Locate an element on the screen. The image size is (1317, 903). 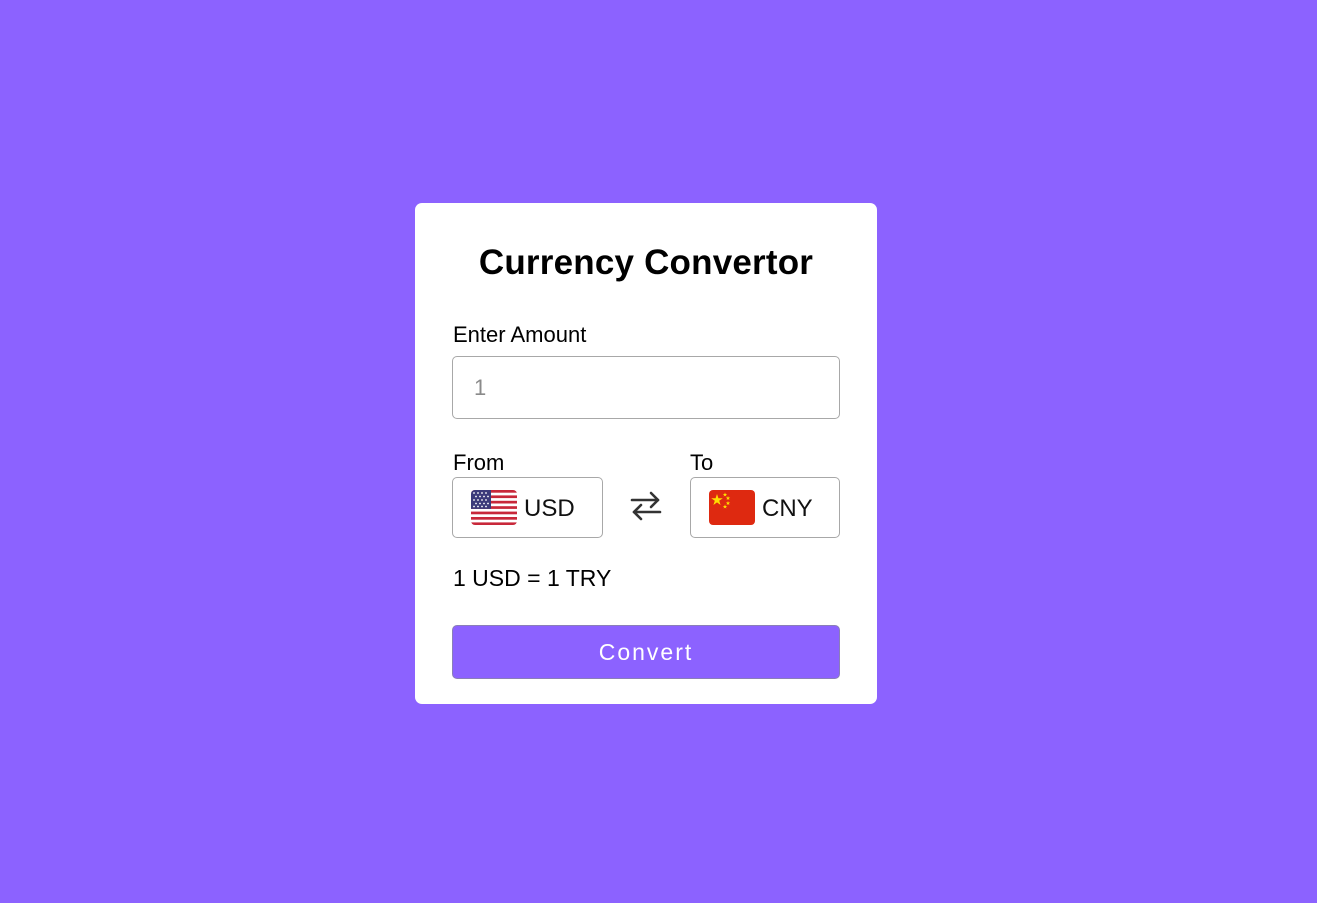
to-label: To is located at coordinates (702, 462).